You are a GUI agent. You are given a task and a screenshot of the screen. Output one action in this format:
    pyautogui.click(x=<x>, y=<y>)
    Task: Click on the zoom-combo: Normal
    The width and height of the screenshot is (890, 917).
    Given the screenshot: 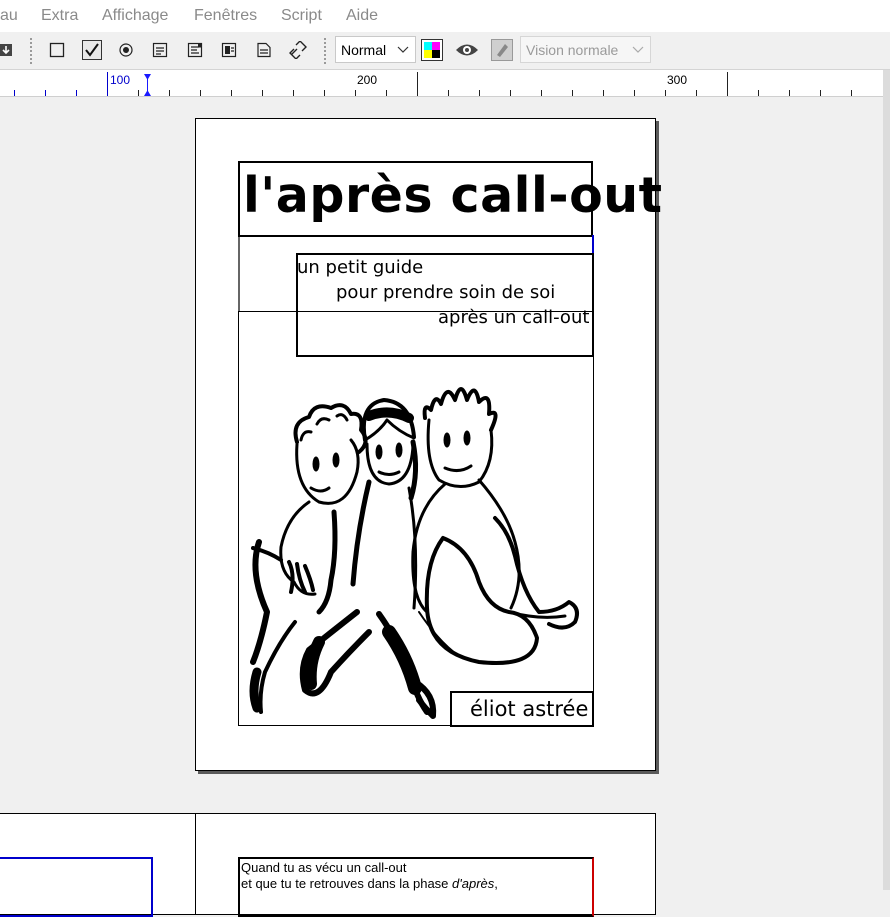 What is the action you would take?
    pyautogui.click(x=375, y=49)
    